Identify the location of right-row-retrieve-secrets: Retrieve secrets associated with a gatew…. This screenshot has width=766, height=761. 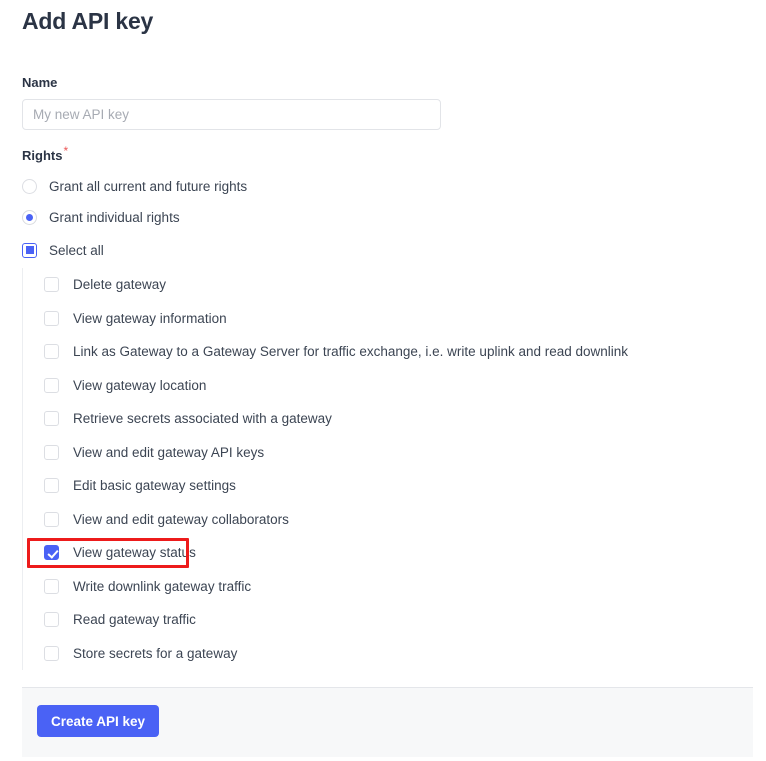
(383, 419).